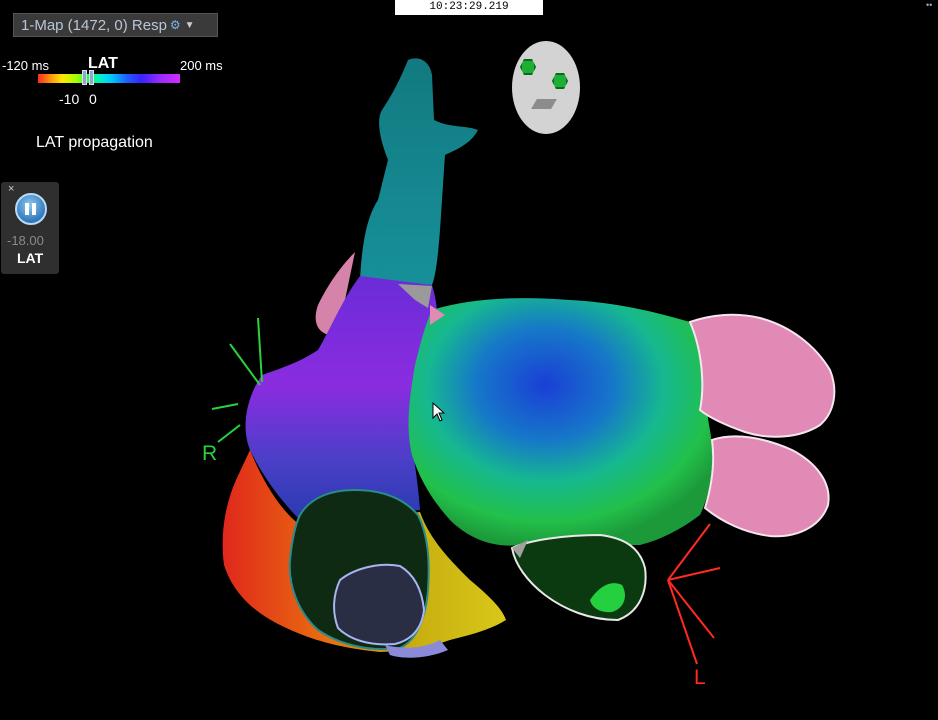 The image size is (938, 720). What do you see at coordinates (11, 189) in the screenshot?
I see `close-icon: ×` at bounding box center [11, 189].